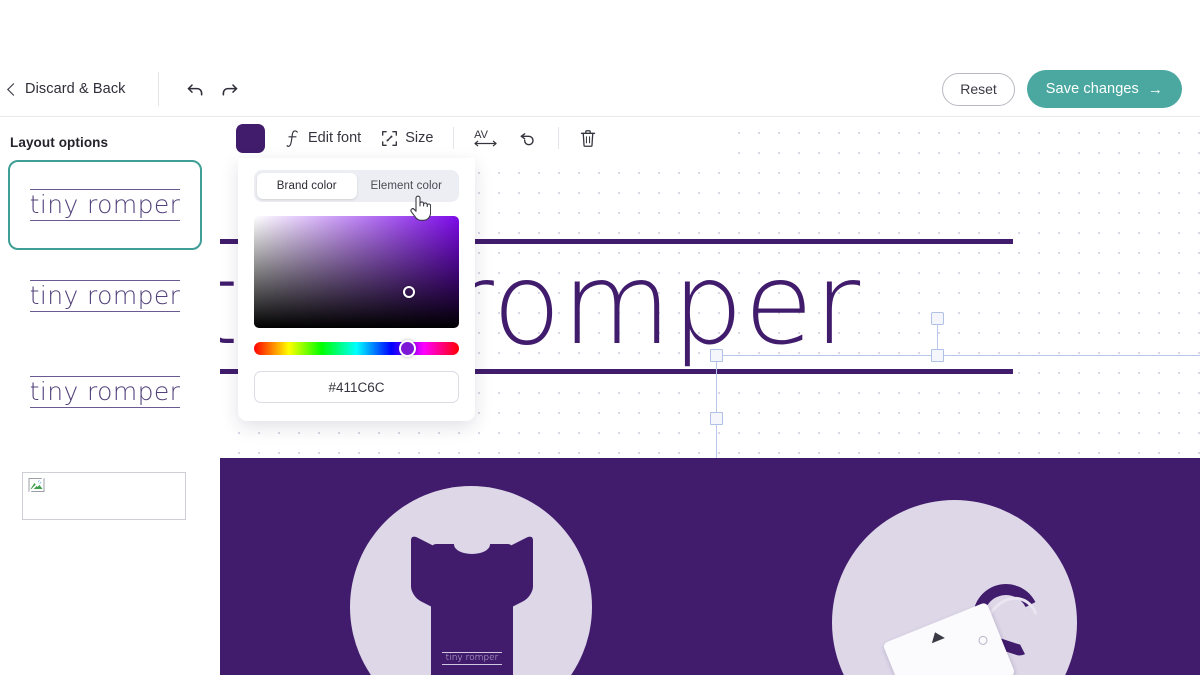 Image resolution: width=1200 pixels, height=675 pixels. What do you see at coordinates (407, 186) in the screenshot?
I see `tab-element-color: Element color` at bounding box center [407, 186].